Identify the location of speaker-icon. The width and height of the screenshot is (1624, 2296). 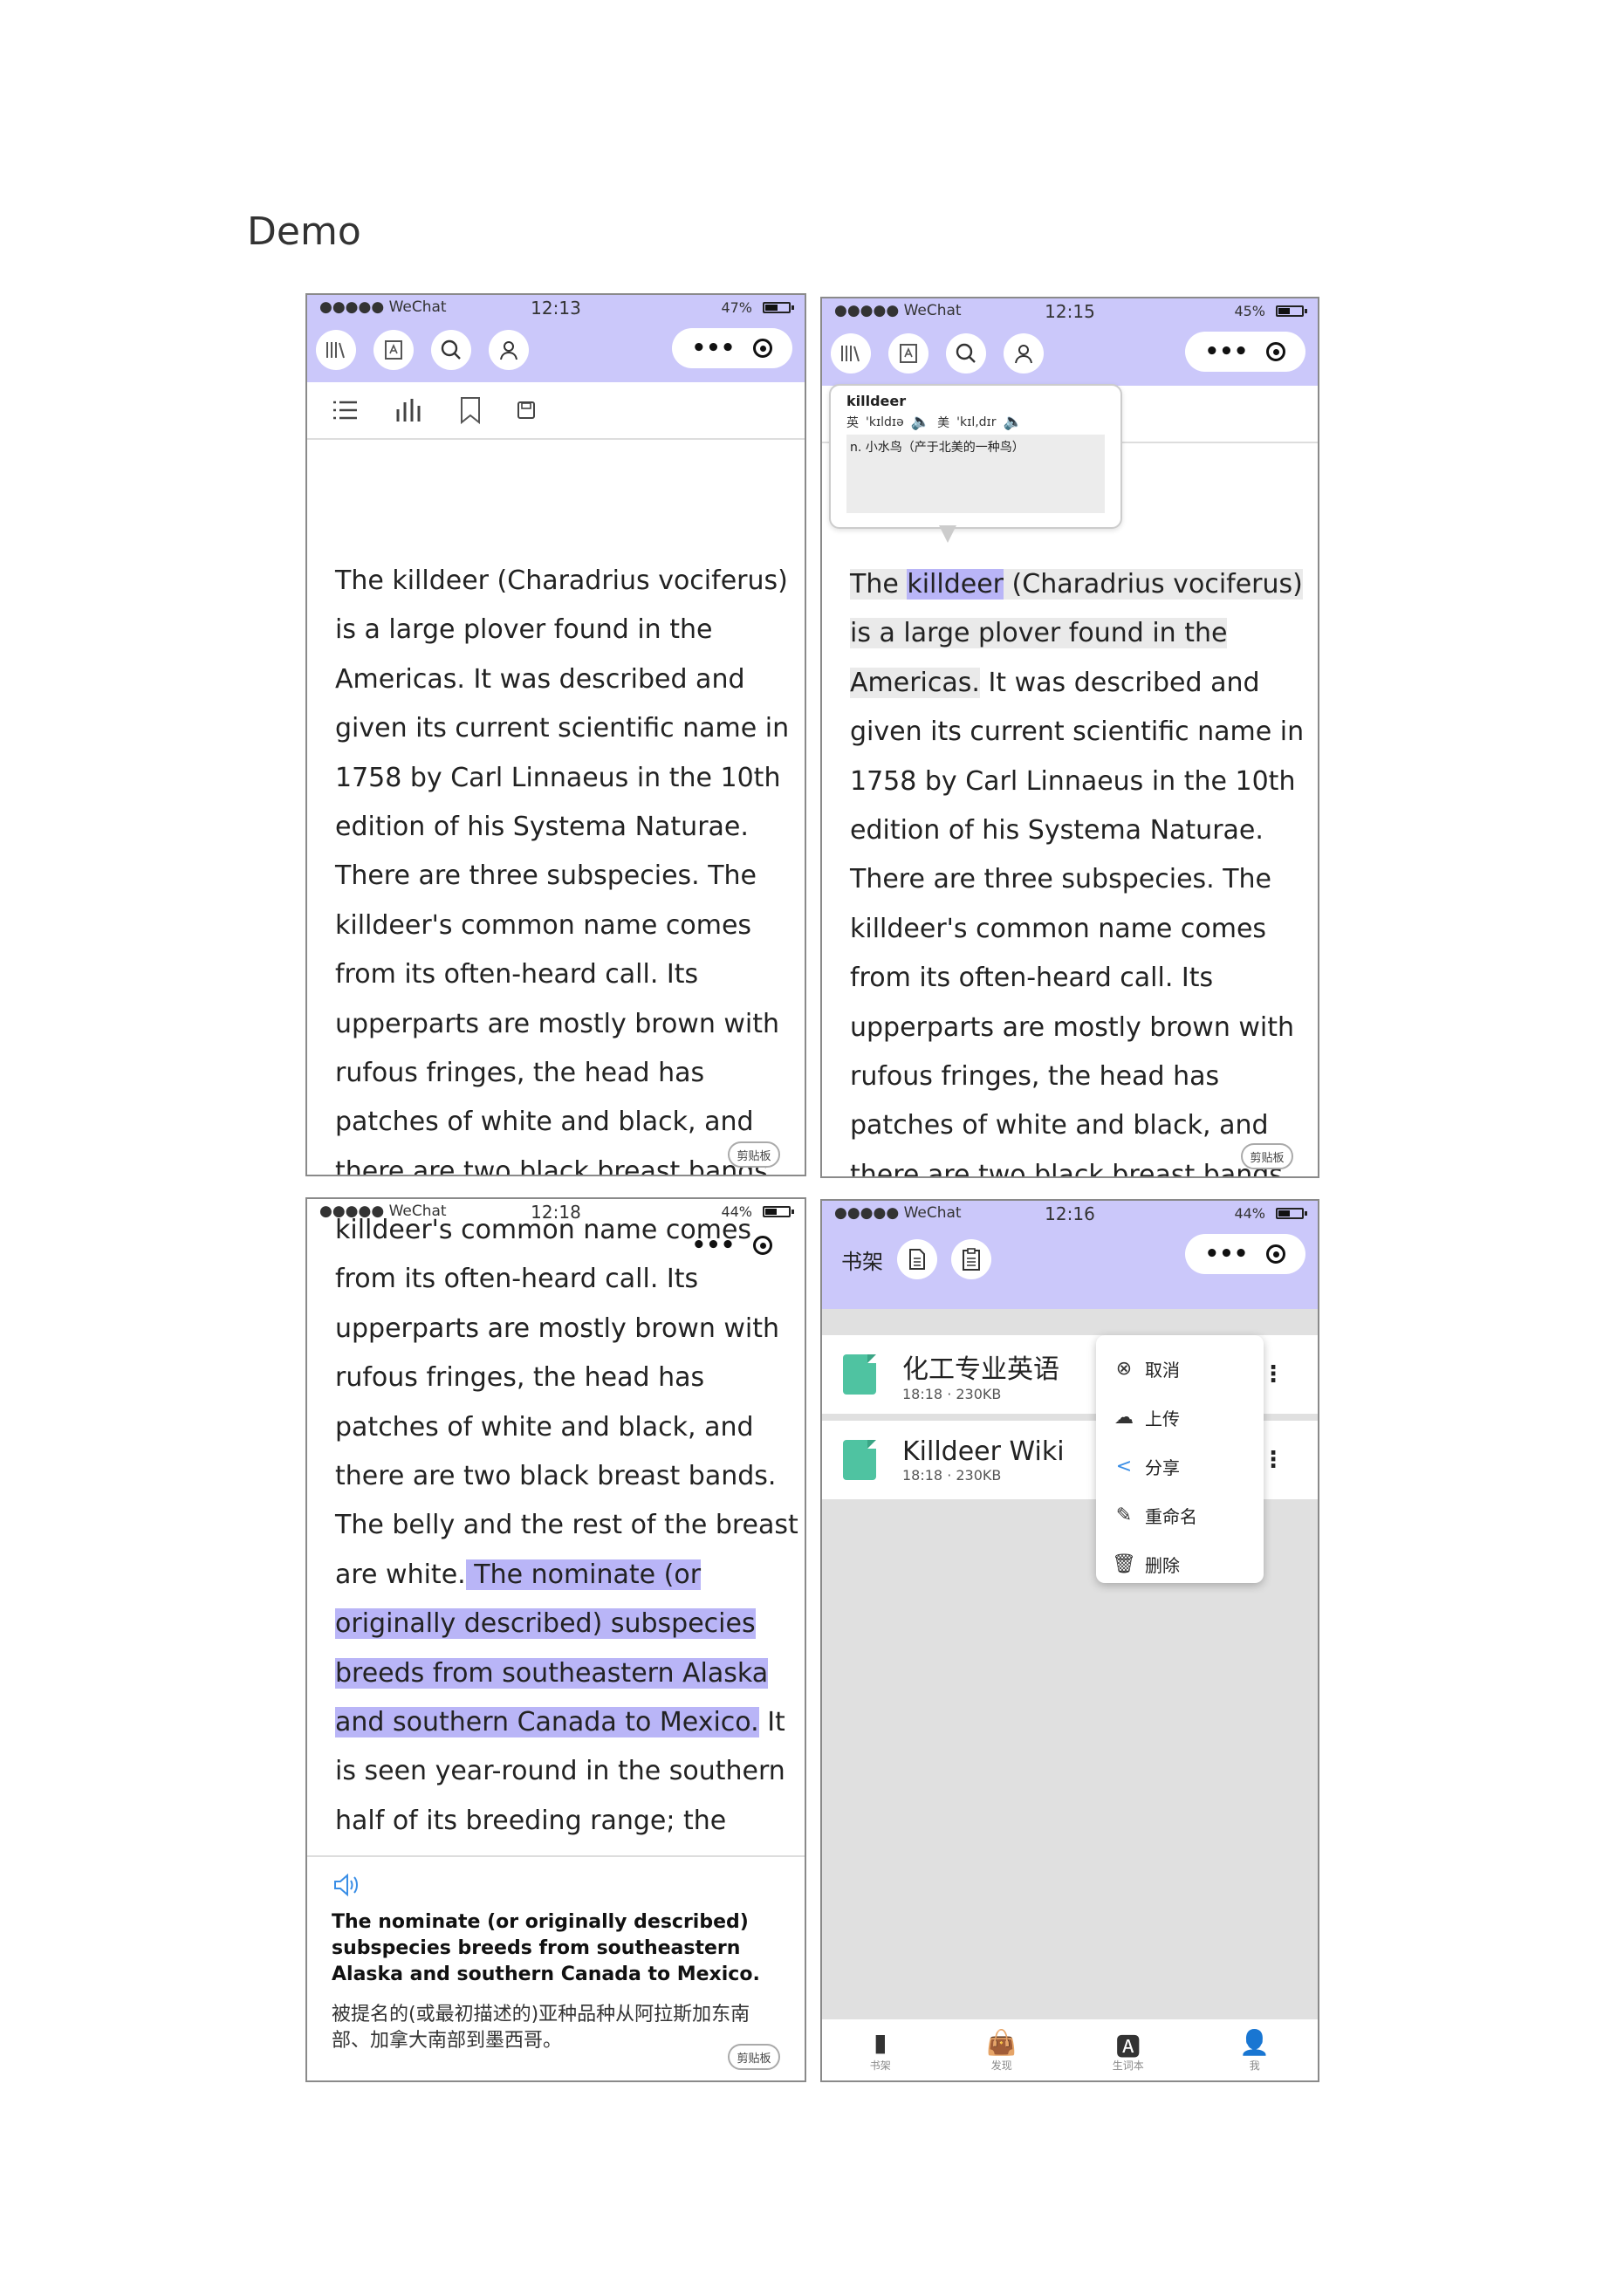
(347, 1885).